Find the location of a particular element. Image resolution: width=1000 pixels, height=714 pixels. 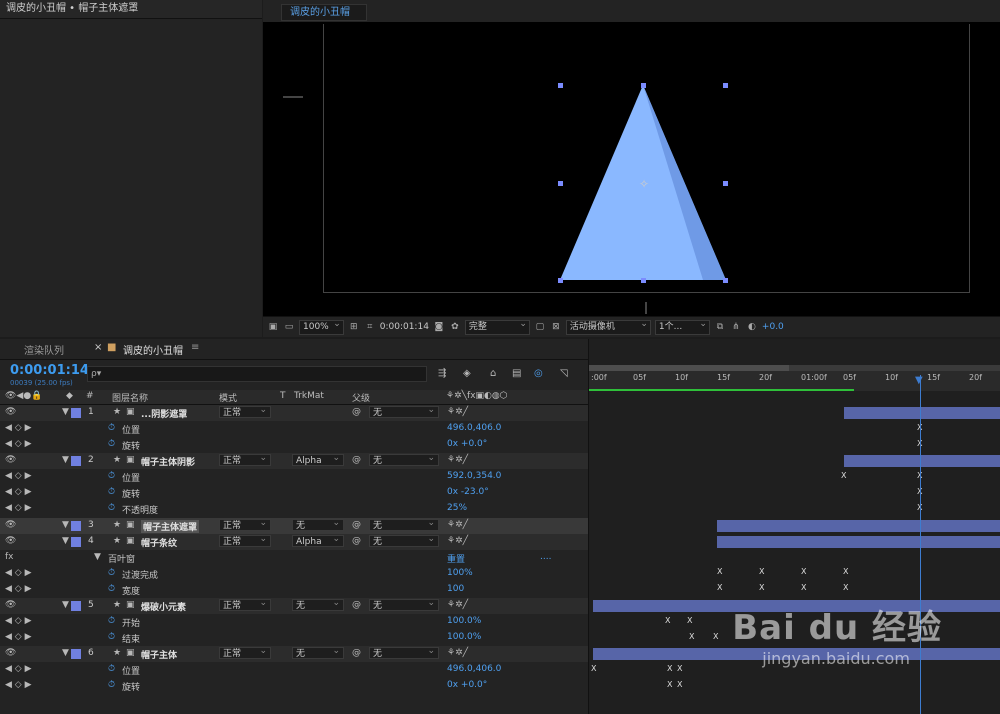

property-row: ◀ ◇ ▶ ⏱ 位置 496.0,406.0 is located at coordinates (294, 429).